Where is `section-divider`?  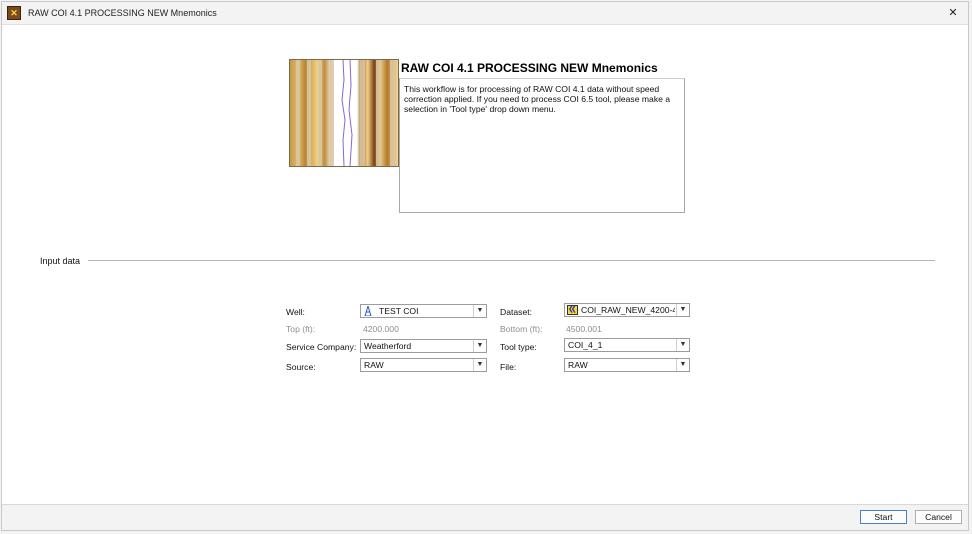 section-divider is located at coordinates (511, 260).